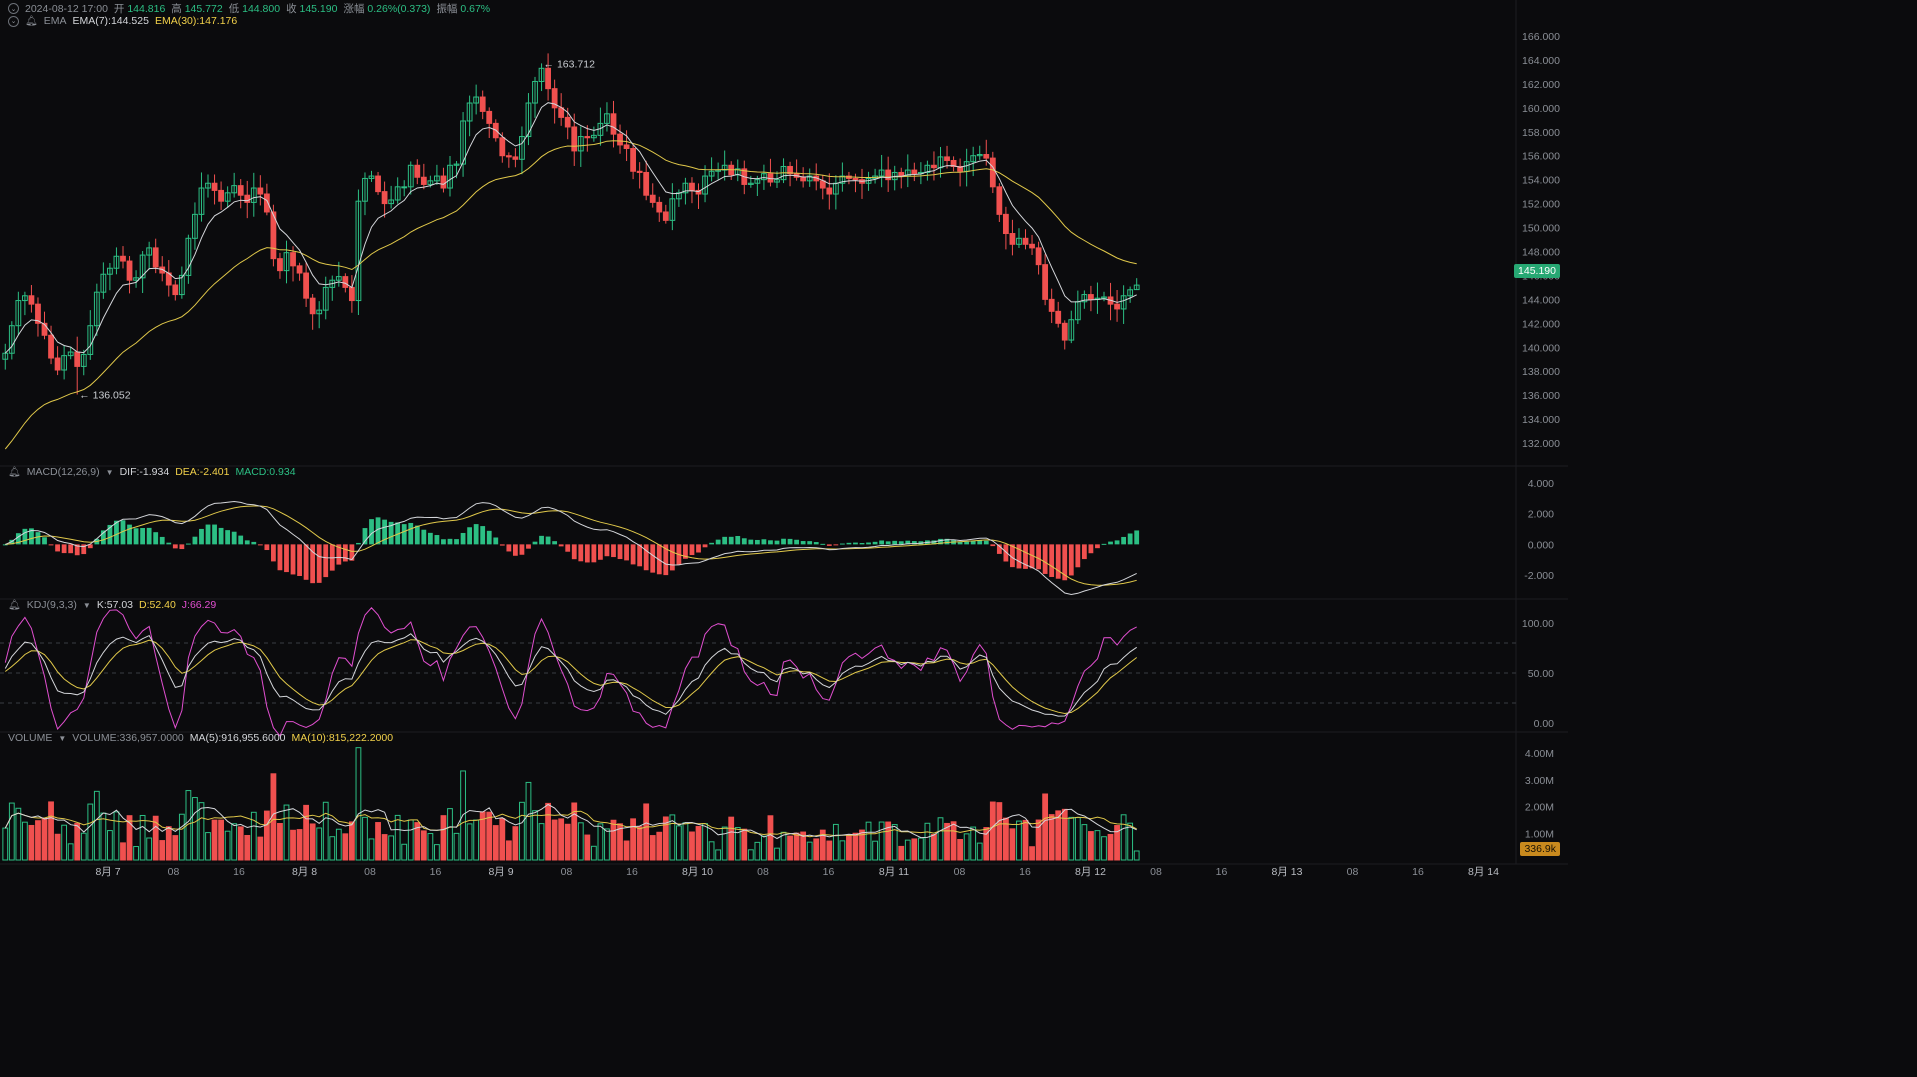  I want to click on price-axis-label: 148.000, so click(1541, 252).